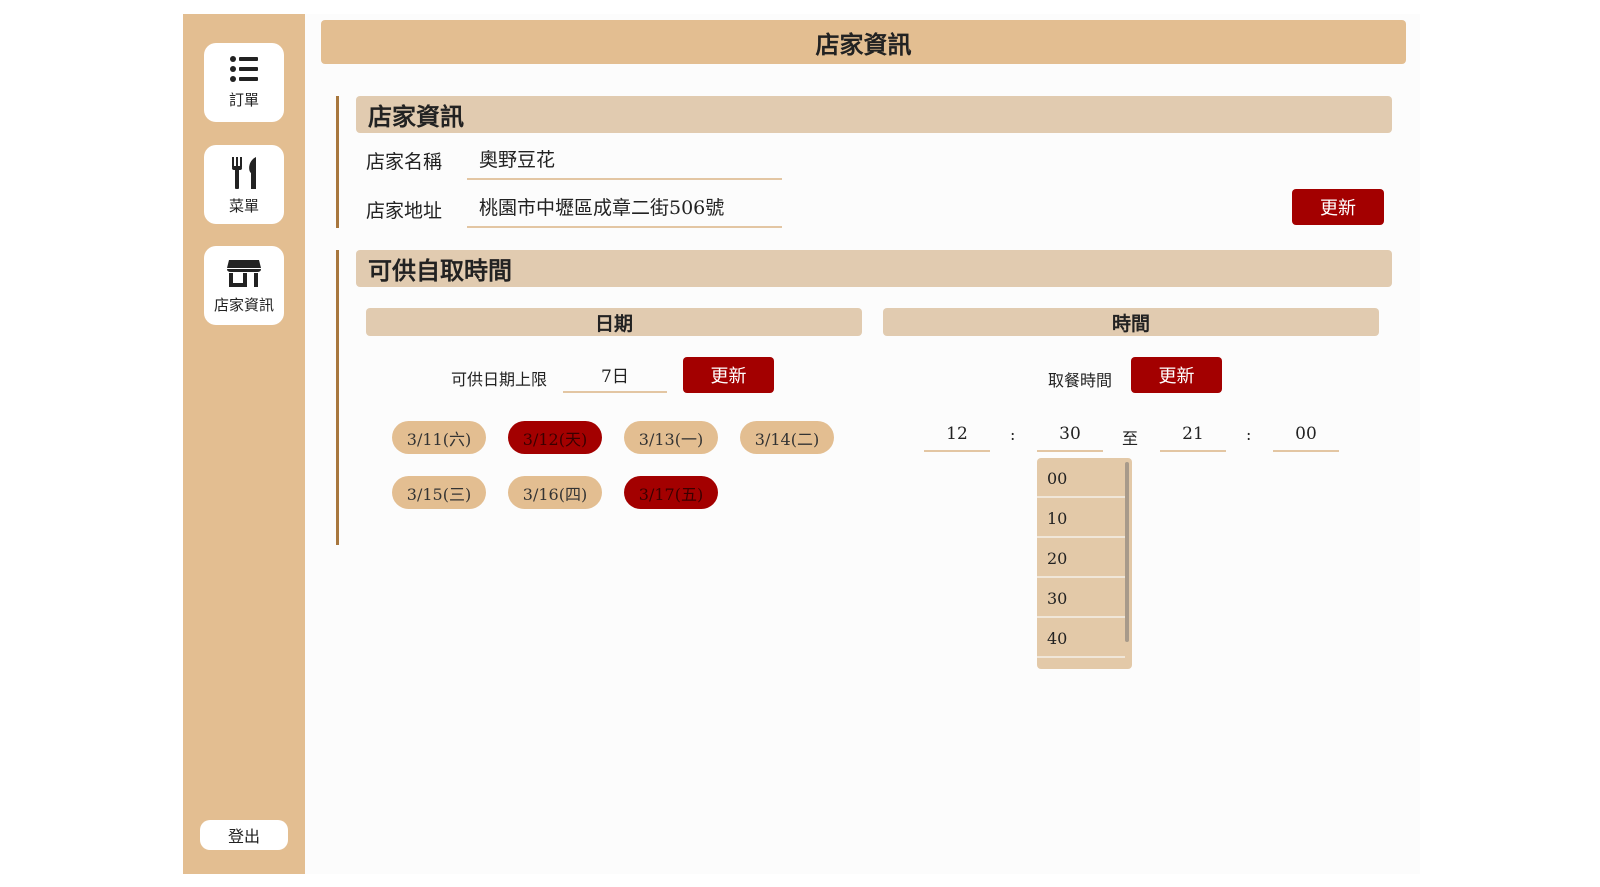 The width and height of the screenshot is (1600, 887). I want to click on page-title: 店家資訊, so click(863, 42).